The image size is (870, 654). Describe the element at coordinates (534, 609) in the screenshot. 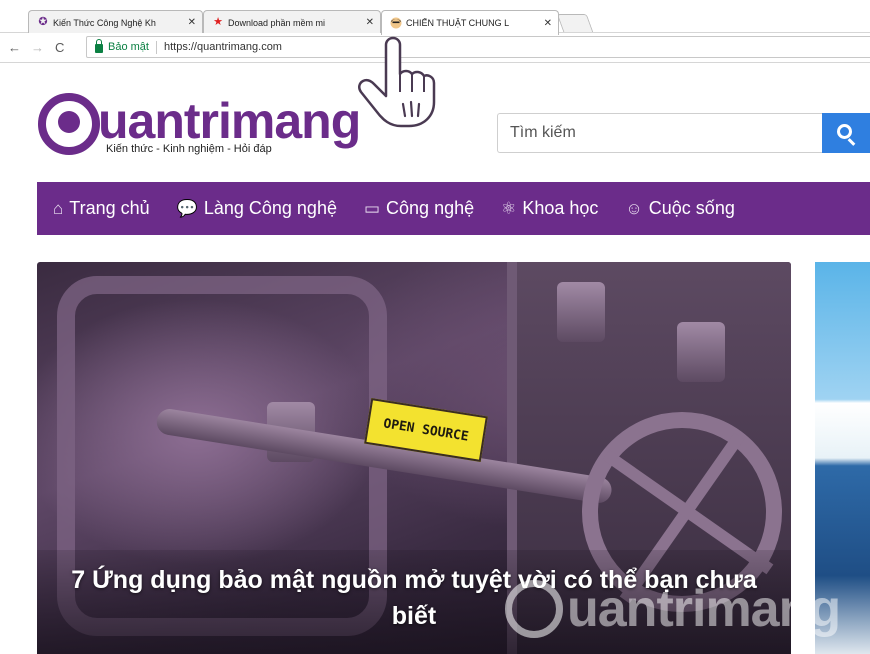

I see `watermark-logo-icon` at that location.